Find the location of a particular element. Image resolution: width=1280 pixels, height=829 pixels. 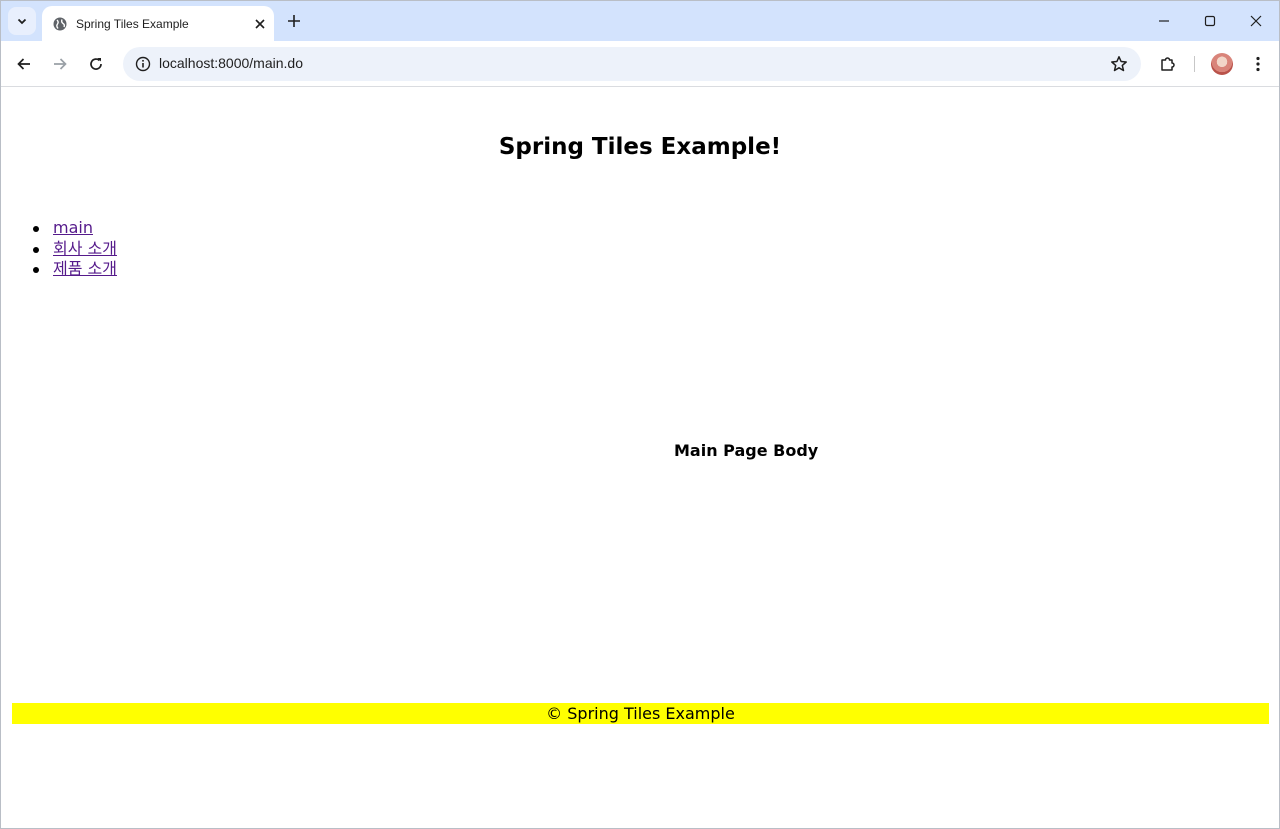

window-close-icon is located at coordinates (1256, 21).